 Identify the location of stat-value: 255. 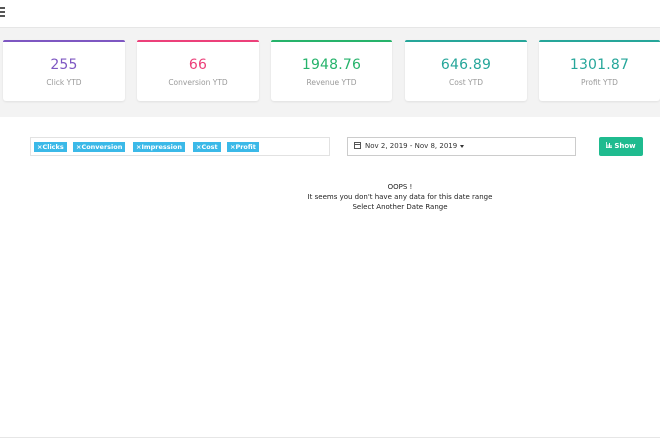
(64, 65).